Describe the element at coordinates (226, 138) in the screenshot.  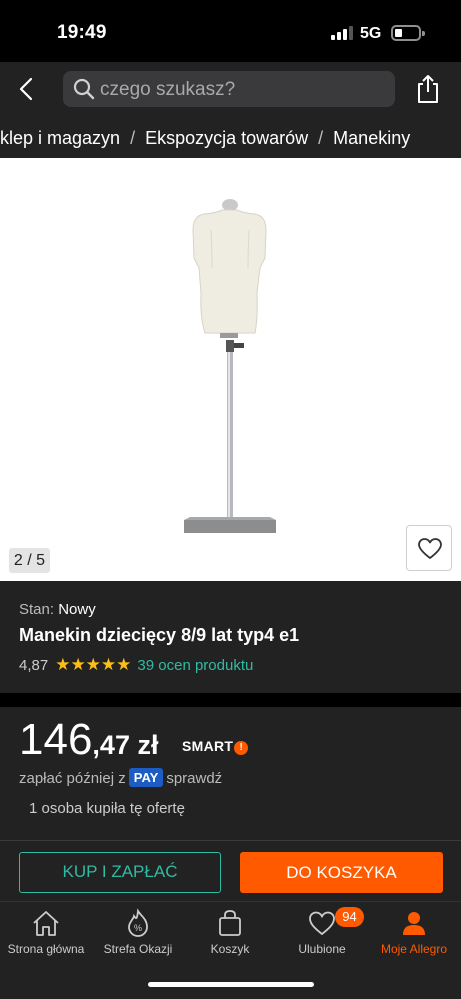
I see `breadcrumb-item: Ekspozycja towarów` at that location.